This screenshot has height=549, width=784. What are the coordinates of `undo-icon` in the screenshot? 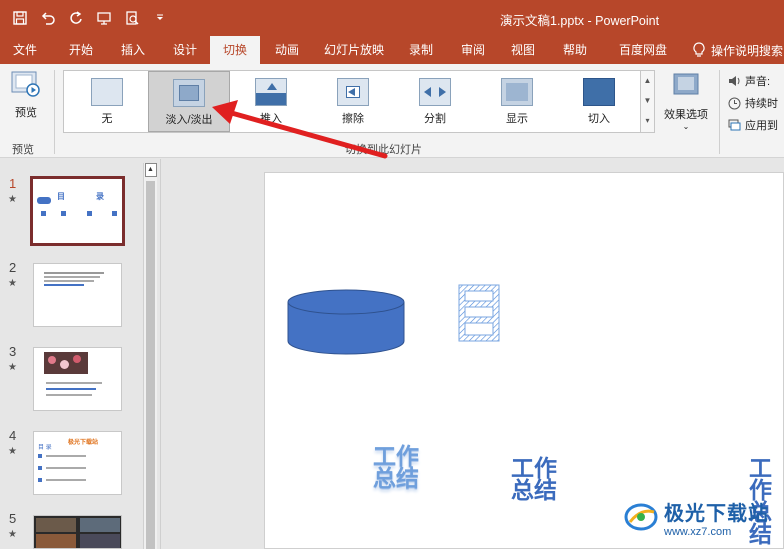 It's located at (48, 18).